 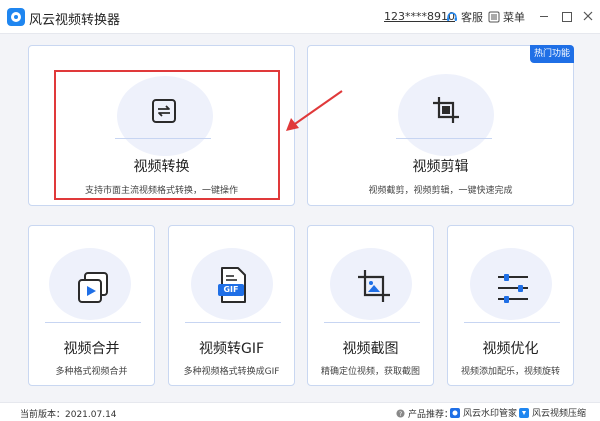 I want to click on card-desc: 精确定位视频，获取截图, so click(x=370, y=372).